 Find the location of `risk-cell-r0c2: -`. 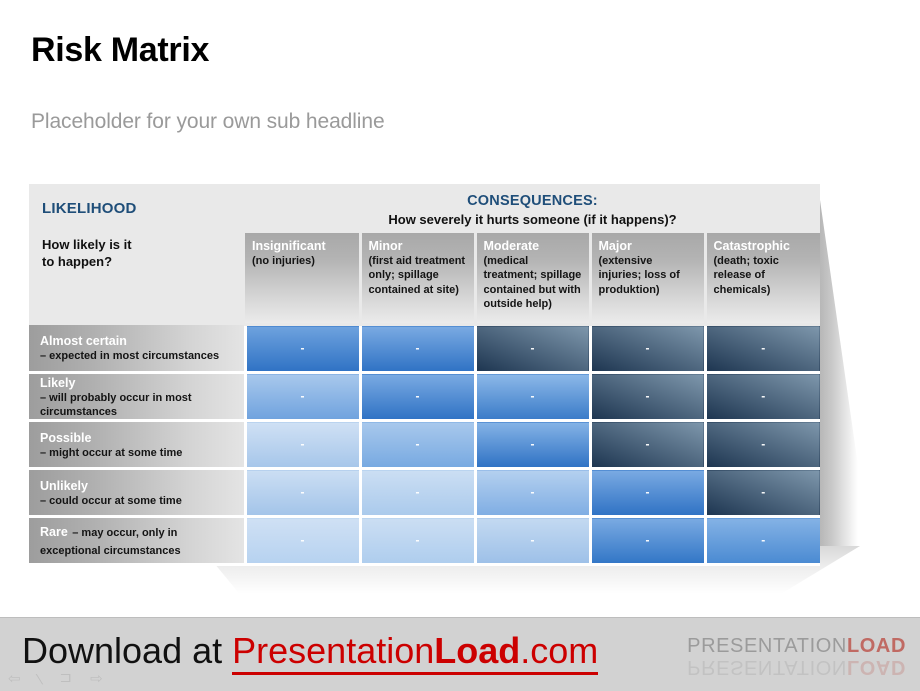

risk-cell-r0c2: - is located at coordinates (531, 349).